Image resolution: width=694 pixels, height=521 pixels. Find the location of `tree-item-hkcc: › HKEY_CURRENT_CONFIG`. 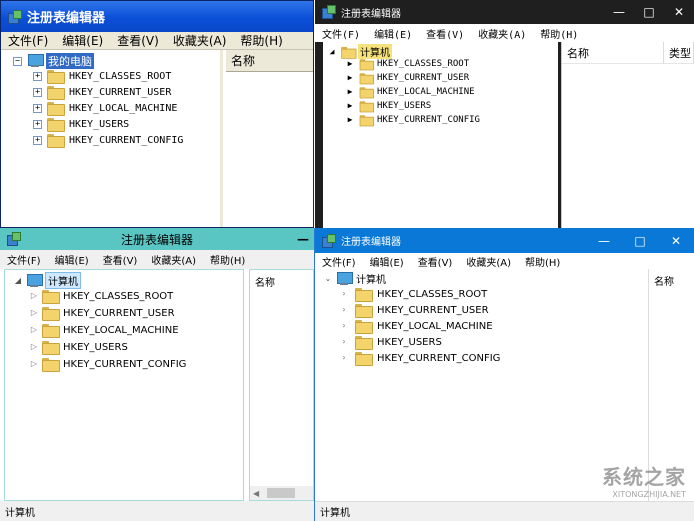

tree-item-hkcc: › HKEY_CURRENT_CONFIG is located at coordinates (494, 359).